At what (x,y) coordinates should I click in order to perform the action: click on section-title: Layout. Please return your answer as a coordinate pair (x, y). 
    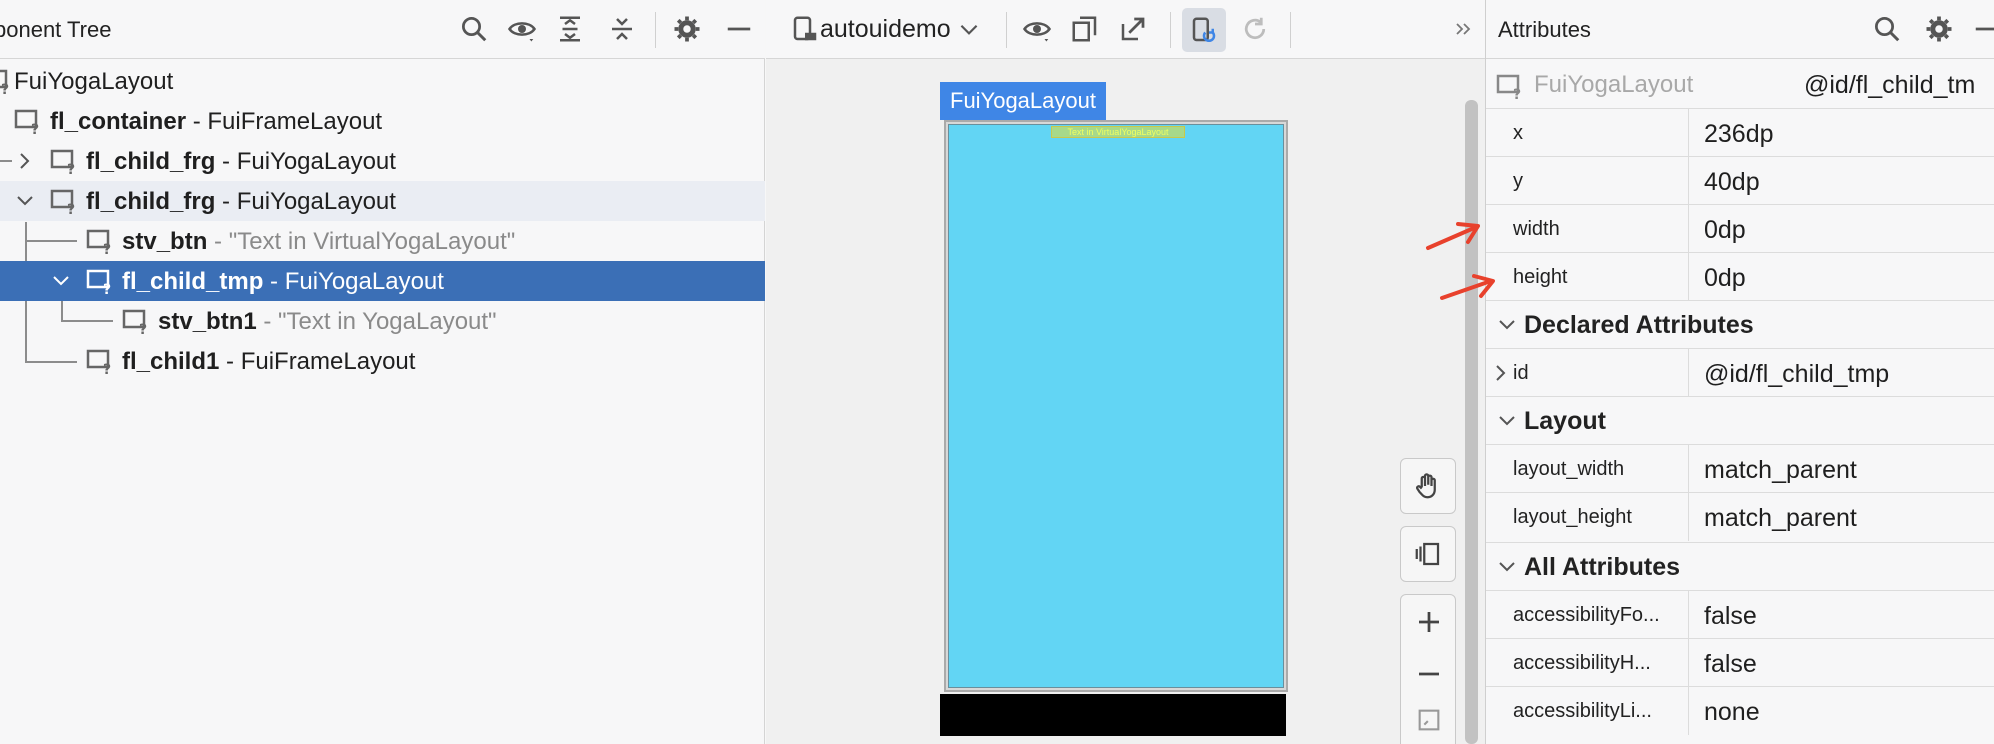
    Looking at the image, I should click on (1565, 421).